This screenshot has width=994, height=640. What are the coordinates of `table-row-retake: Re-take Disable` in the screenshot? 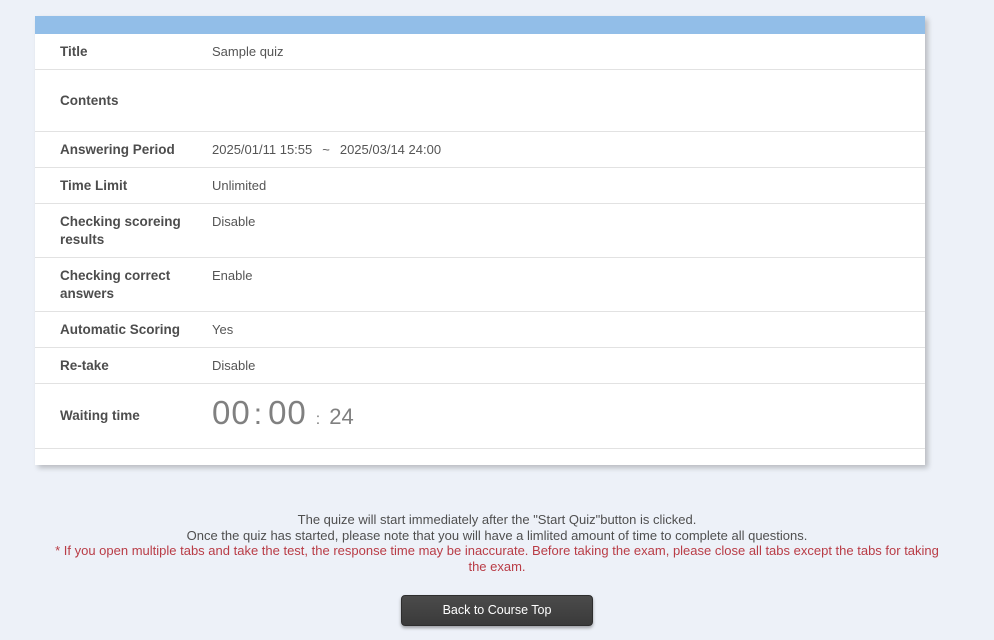 It's located at (480, 366).